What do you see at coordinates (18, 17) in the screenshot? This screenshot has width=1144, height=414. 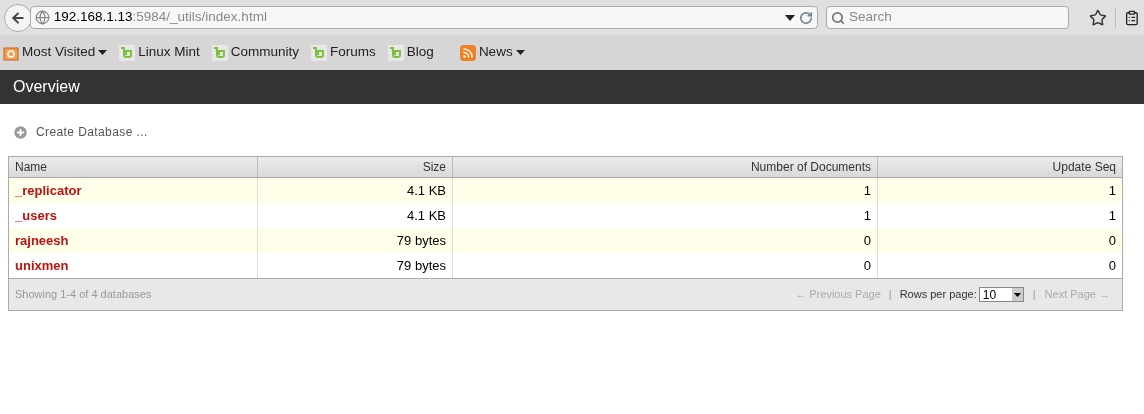 I see `back-button` at bounding box center [18, 17].